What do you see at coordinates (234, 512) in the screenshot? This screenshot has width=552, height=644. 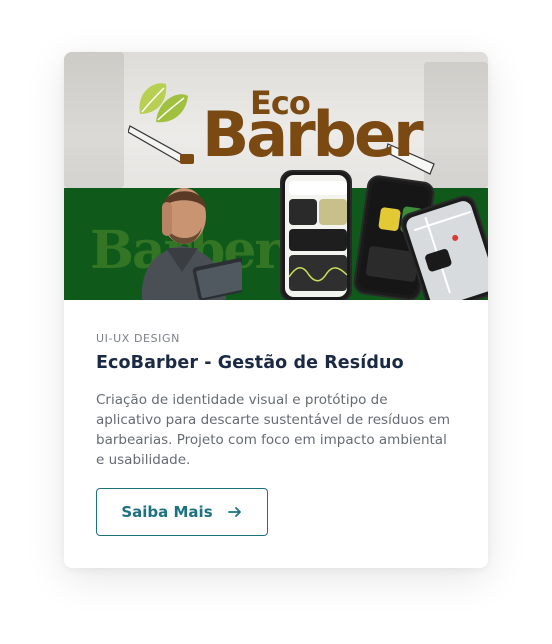 I see `arrow-right-icon` at bounding box center [234, 512].